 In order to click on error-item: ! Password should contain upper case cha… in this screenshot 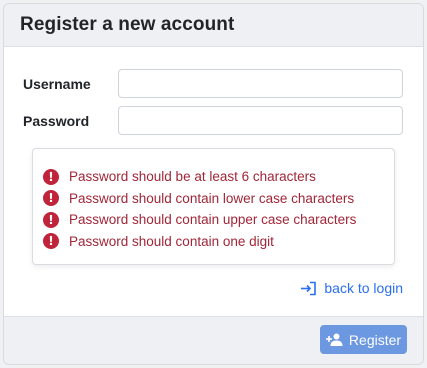, I will do `click(218, 220)`.